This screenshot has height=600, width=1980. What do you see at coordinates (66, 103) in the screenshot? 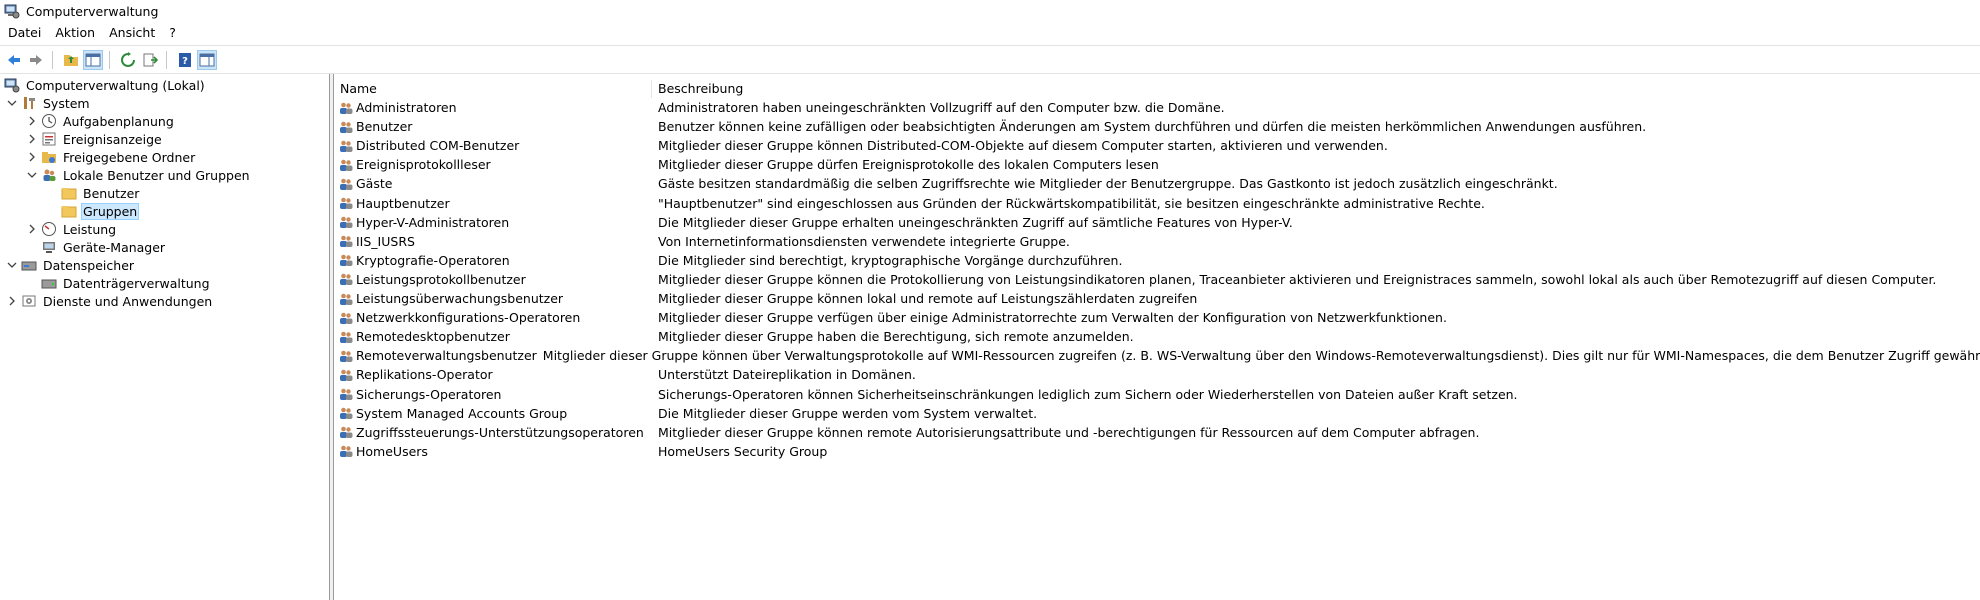
I see `tree-label: System` at bounding box center [66, 103].